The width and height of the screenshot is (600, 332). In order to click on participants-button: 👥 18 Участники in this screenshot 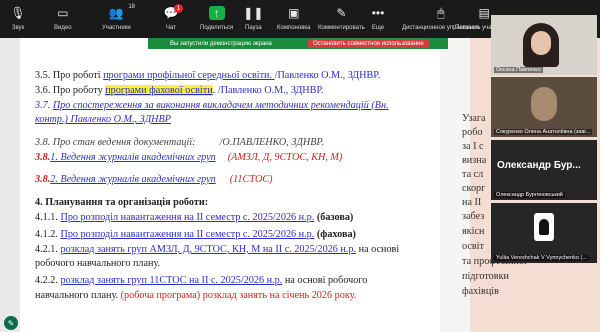, I will do `click(119, 17)`.